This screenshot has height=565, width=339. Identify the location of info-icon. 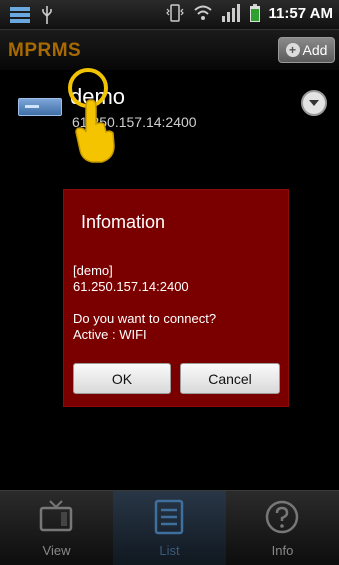
(282, 517).